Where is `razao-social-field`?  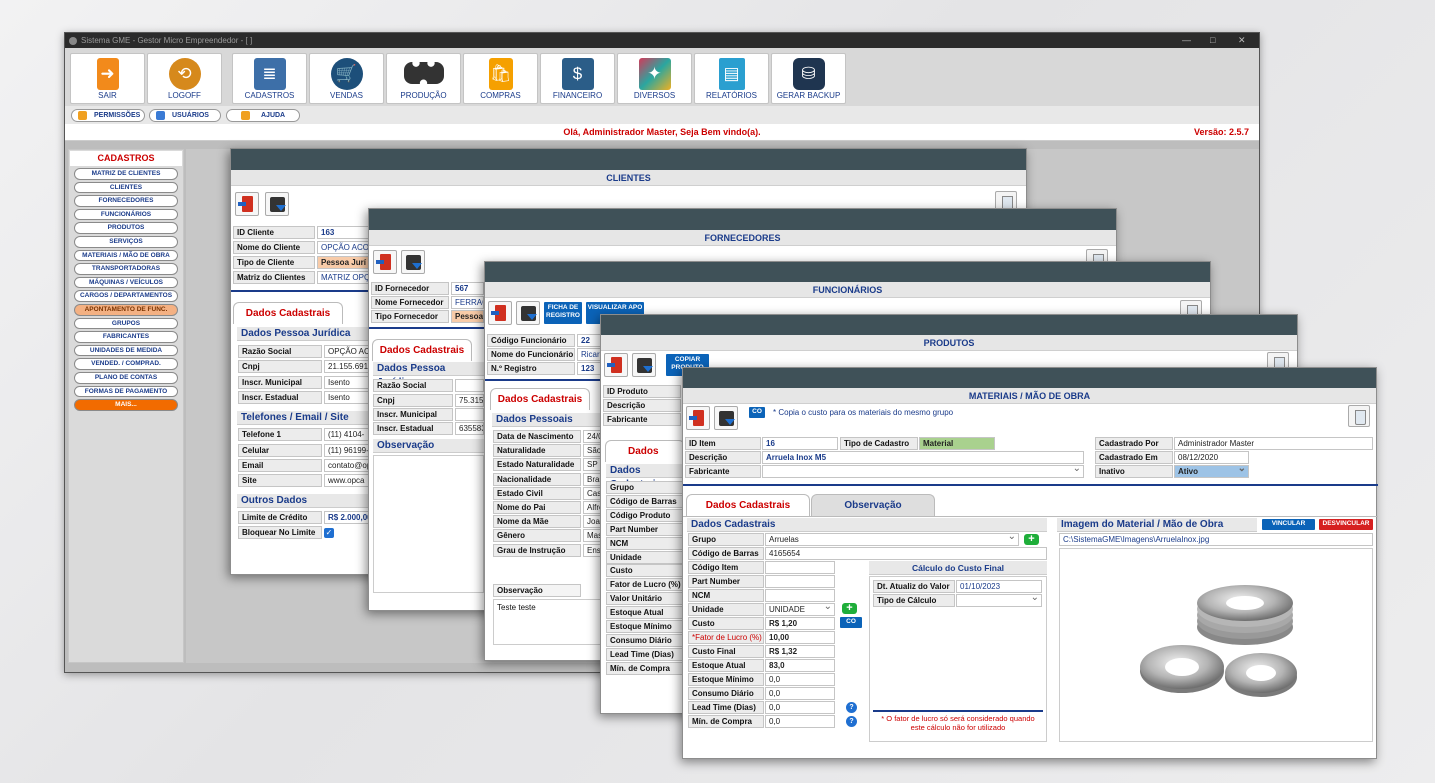 razao-social-field is located at coordinates (469, 385).